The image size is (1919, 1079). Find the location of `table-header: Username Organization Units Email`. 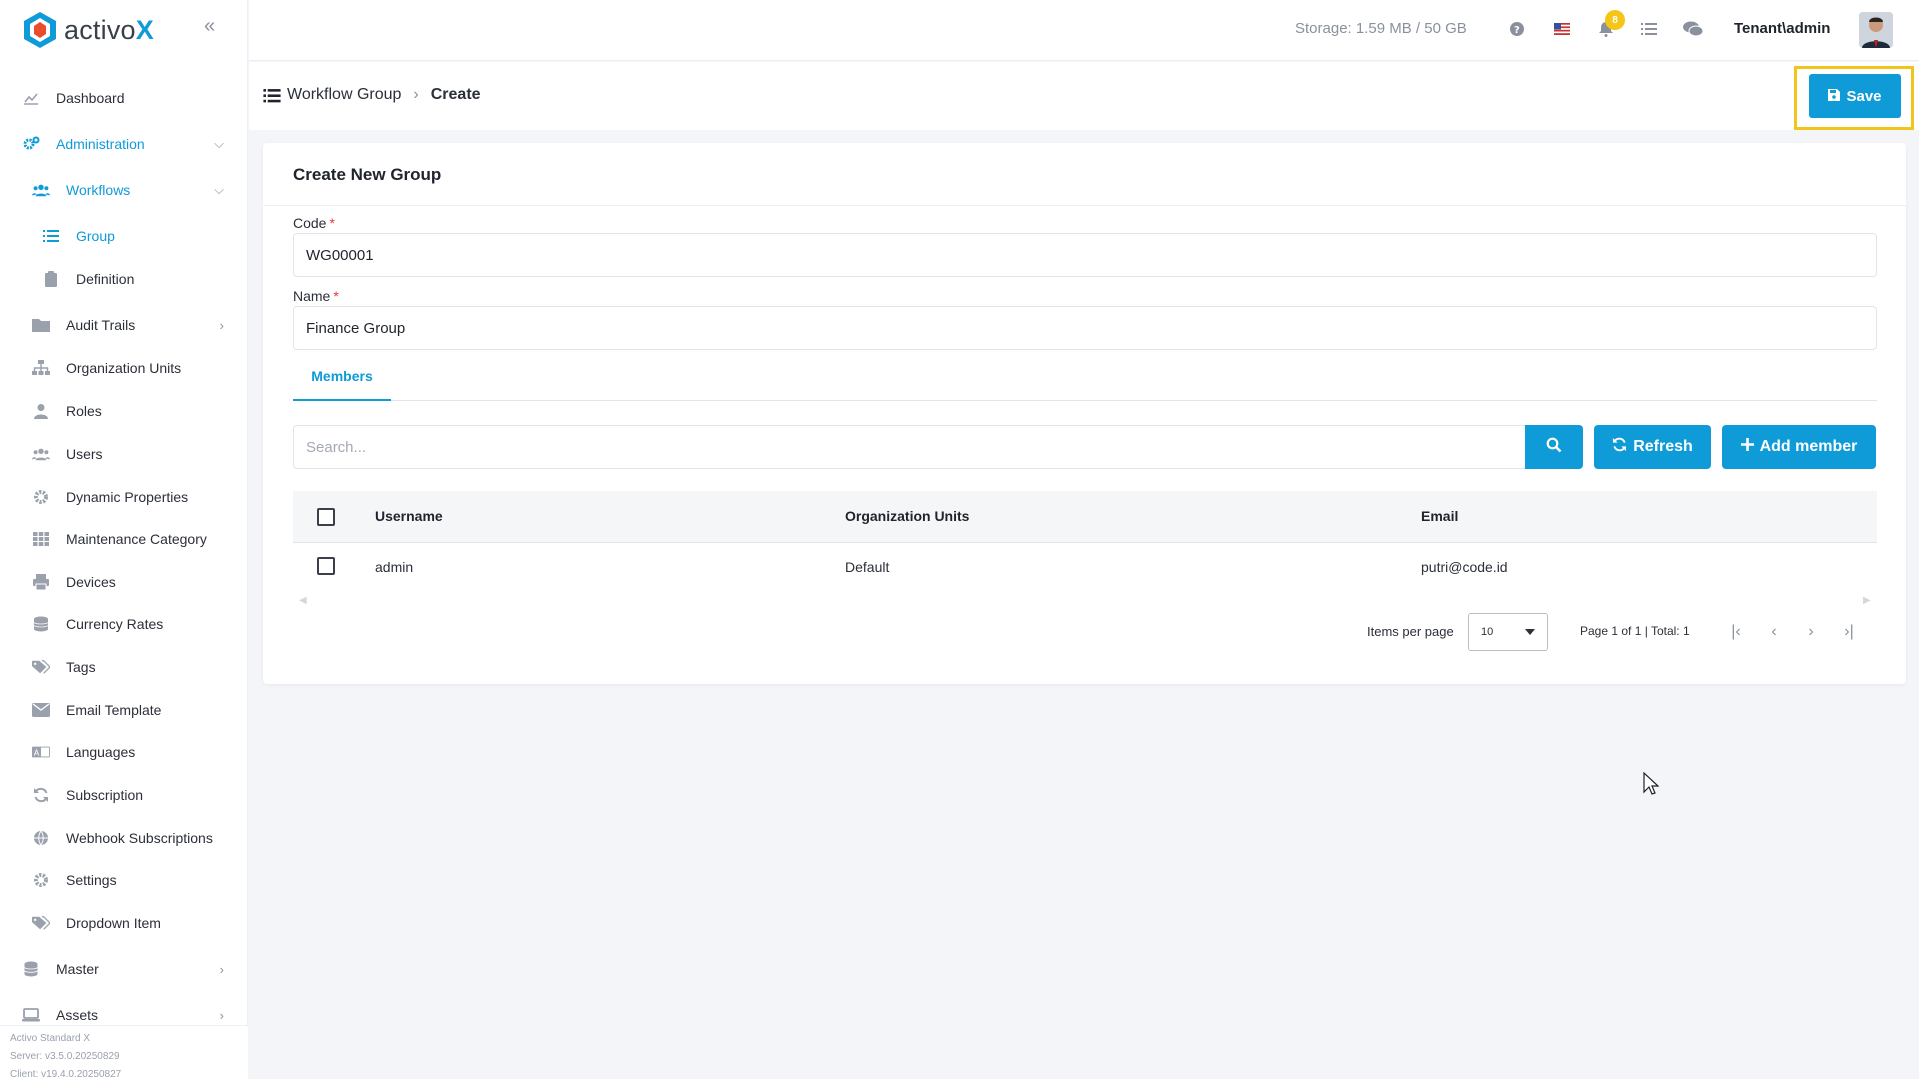

table-header: Username Organization Units Email is located at coordinates (1085, 517).